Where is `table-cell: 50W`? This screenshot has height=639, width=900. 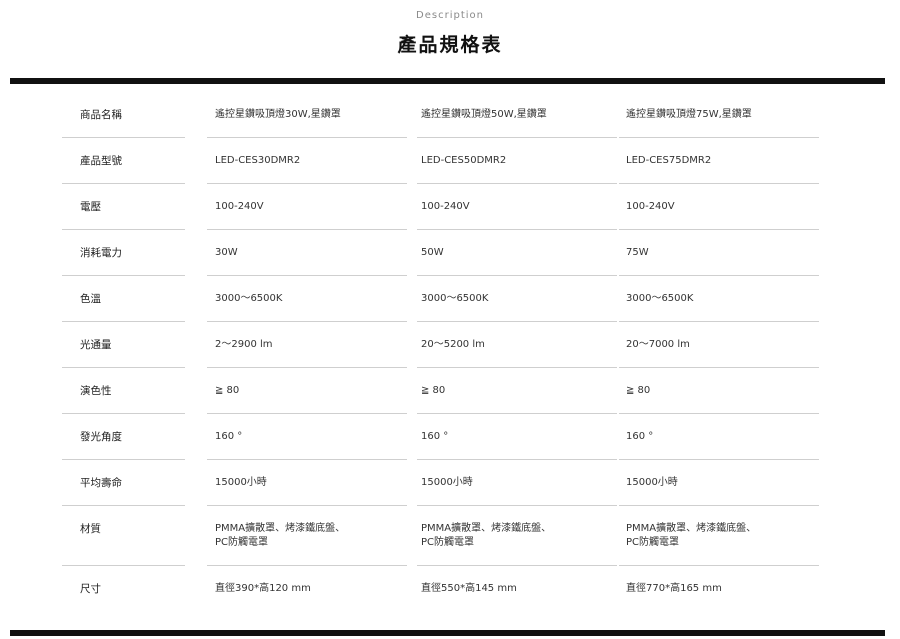
table-cell: 50W is located at coordinates (432, 252).